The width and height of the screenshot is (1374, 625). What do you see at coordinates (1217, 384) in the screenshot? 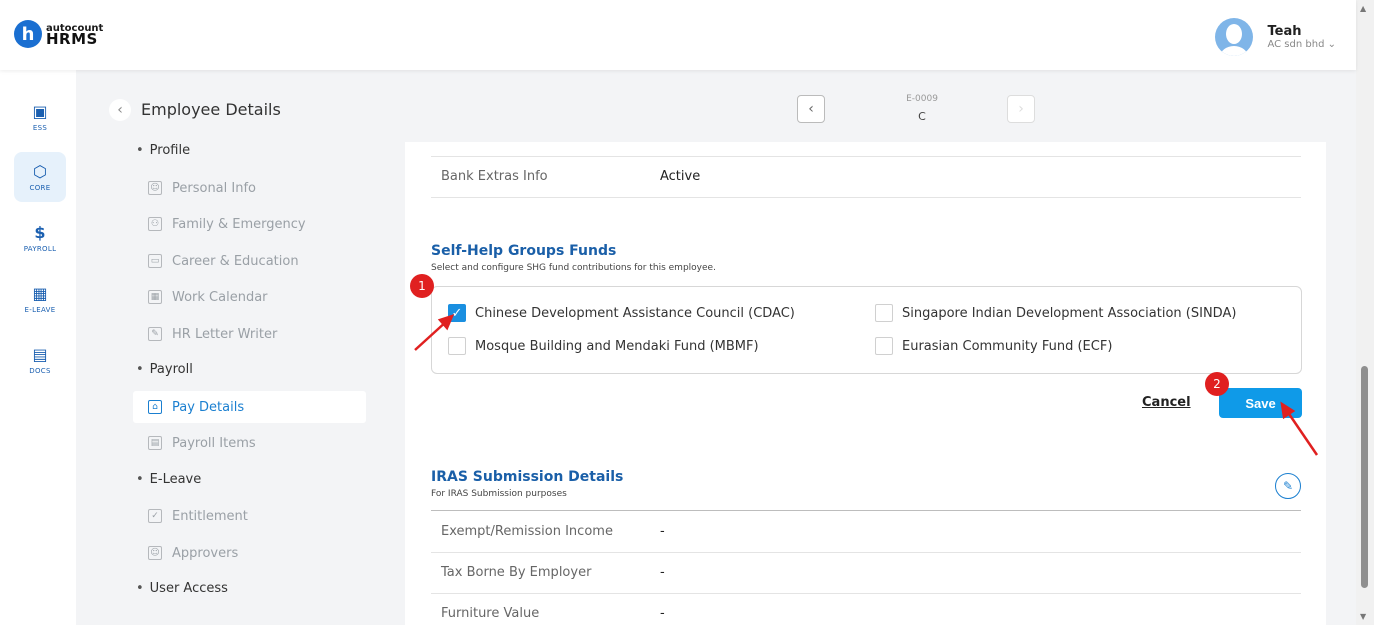
I see `step-badge-2: 2` at bounding box center [1217, 384].